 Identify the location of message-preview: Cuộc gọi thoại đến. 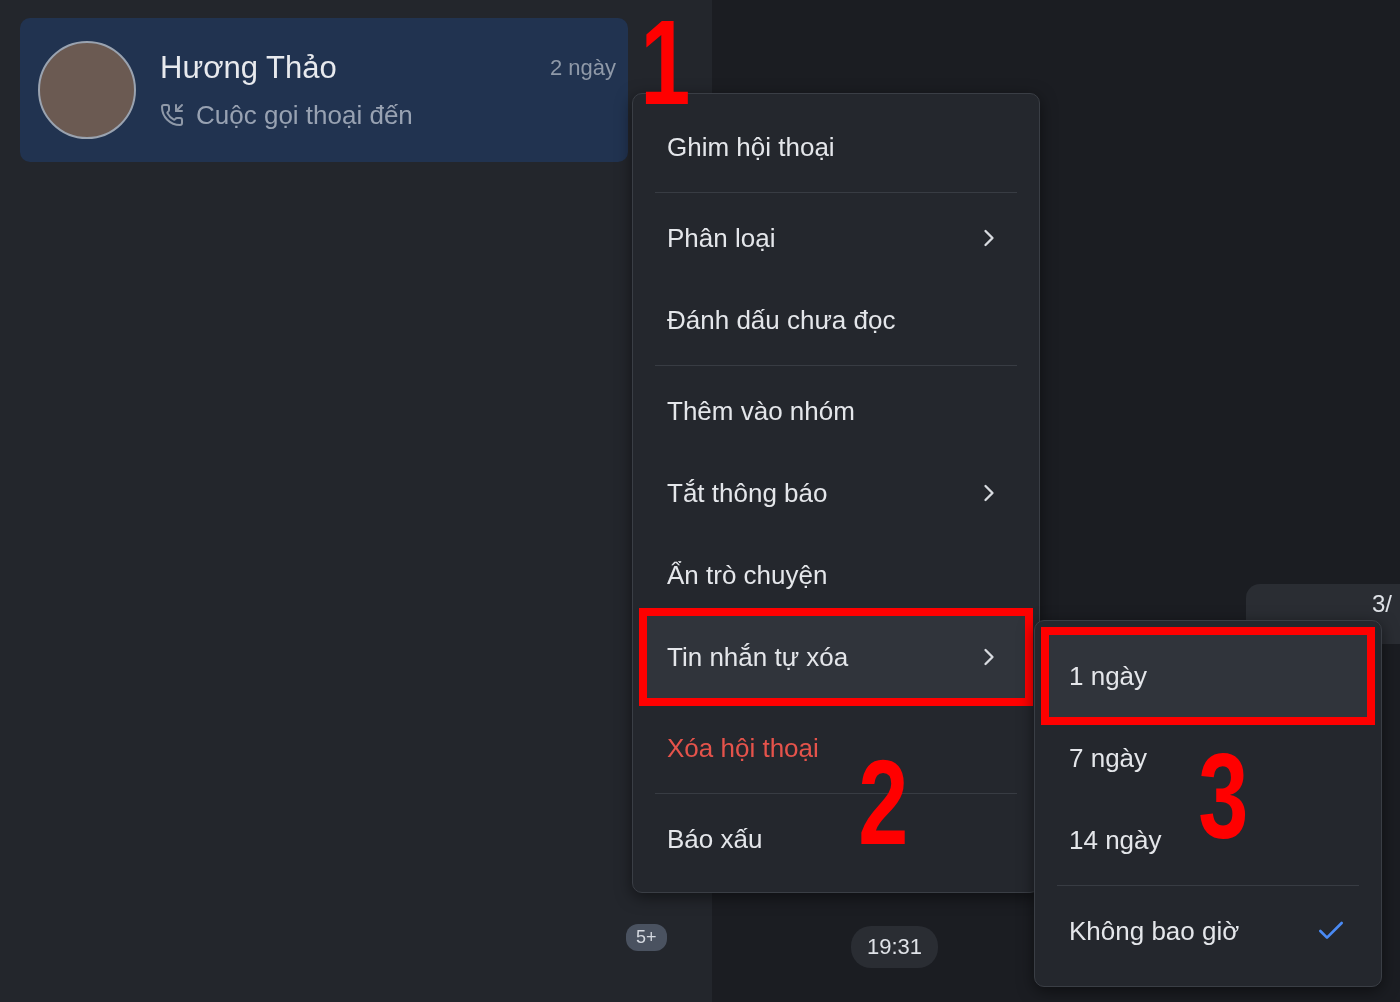
(304, 115).